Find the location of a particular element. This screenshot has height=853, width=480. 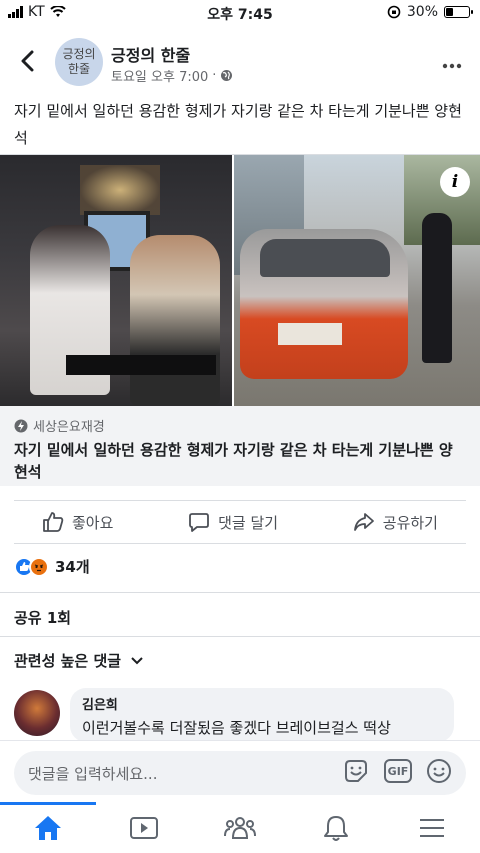

reaction-summary: 34개 is located at coordinates (52, 566).